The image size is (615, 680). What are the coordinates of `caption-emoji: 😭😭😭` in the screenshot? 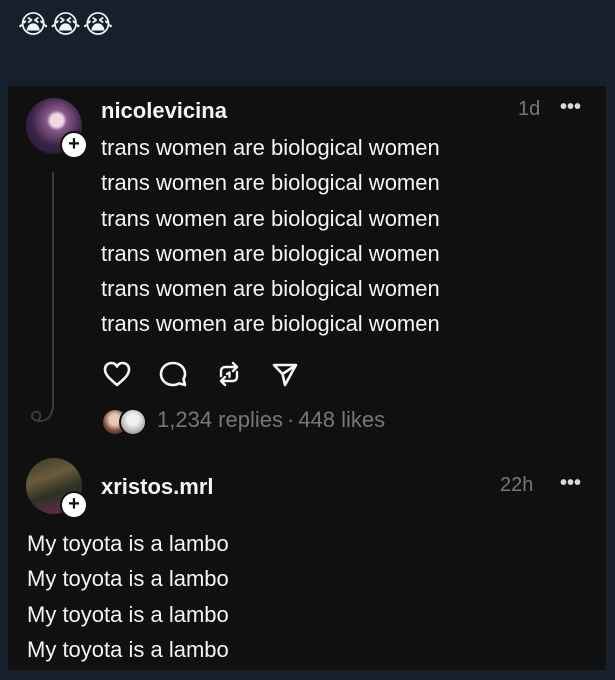 It's located at (67, 25).